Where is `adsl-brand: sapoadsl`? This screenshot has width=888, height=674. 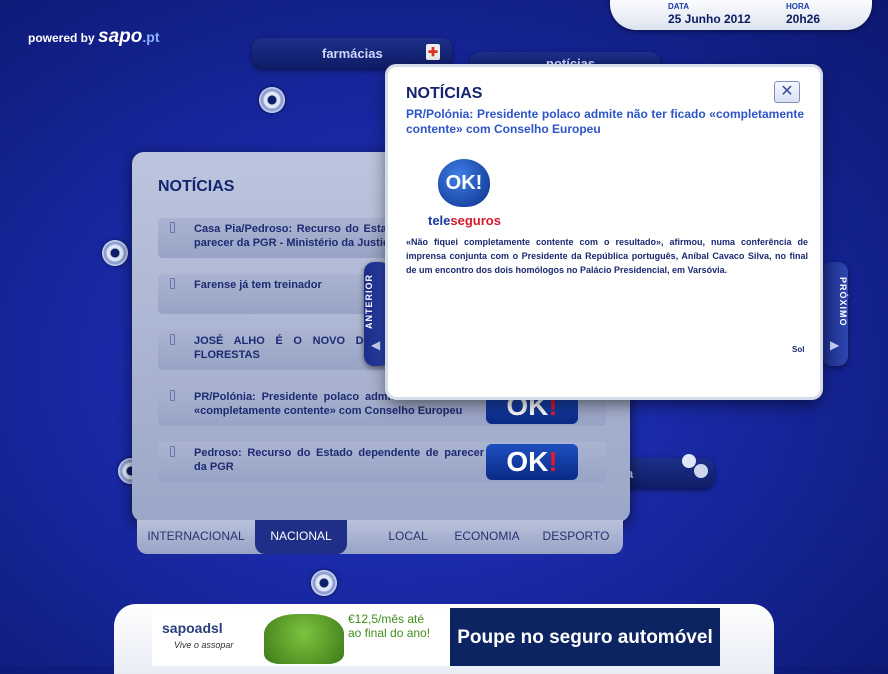 adsl-brand: sapoadsl is located at coordinates (192, 628).